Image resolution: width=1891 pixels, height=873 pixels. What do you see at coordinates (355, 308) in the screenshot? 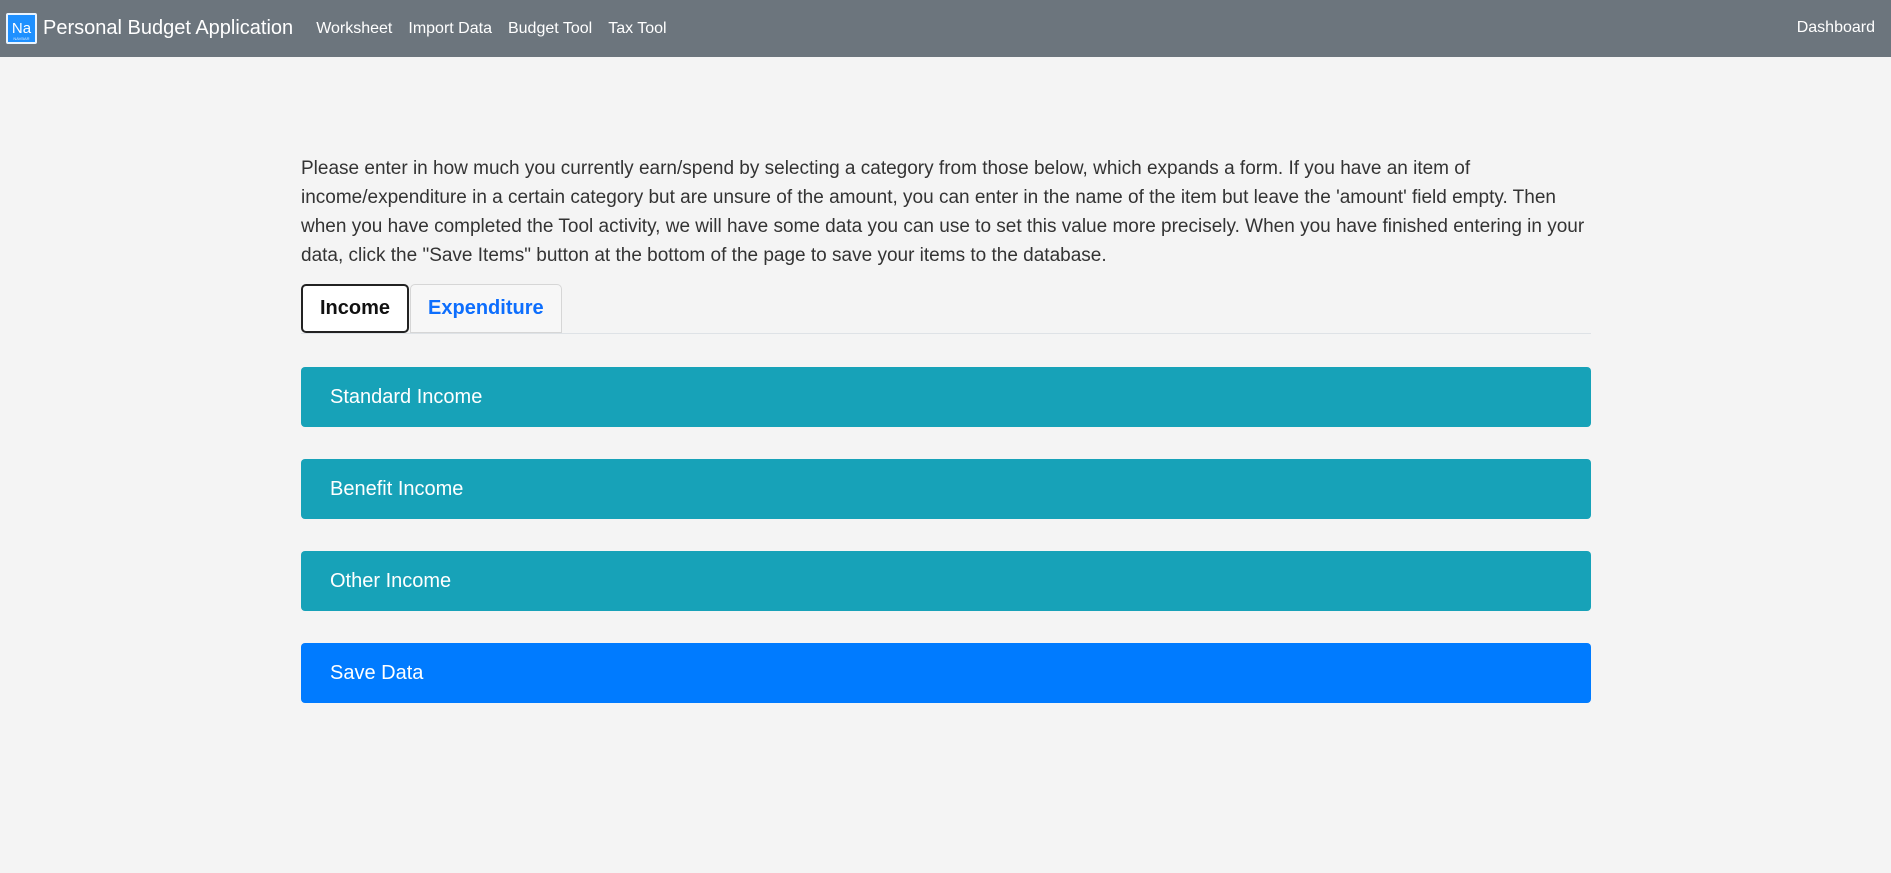
I see `tab-income: Income` at bounding box center [355, 308].